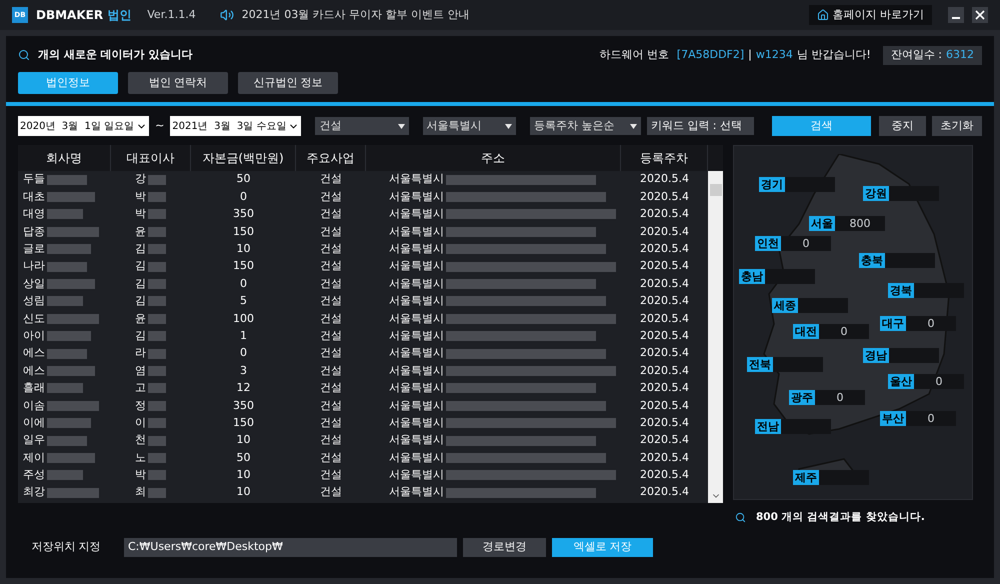 The height and width of the screenshot is (584, 1000). Describe the element at coordinates (140, 440) in the screenshot. I see `table-cell-text: 천` at that location.